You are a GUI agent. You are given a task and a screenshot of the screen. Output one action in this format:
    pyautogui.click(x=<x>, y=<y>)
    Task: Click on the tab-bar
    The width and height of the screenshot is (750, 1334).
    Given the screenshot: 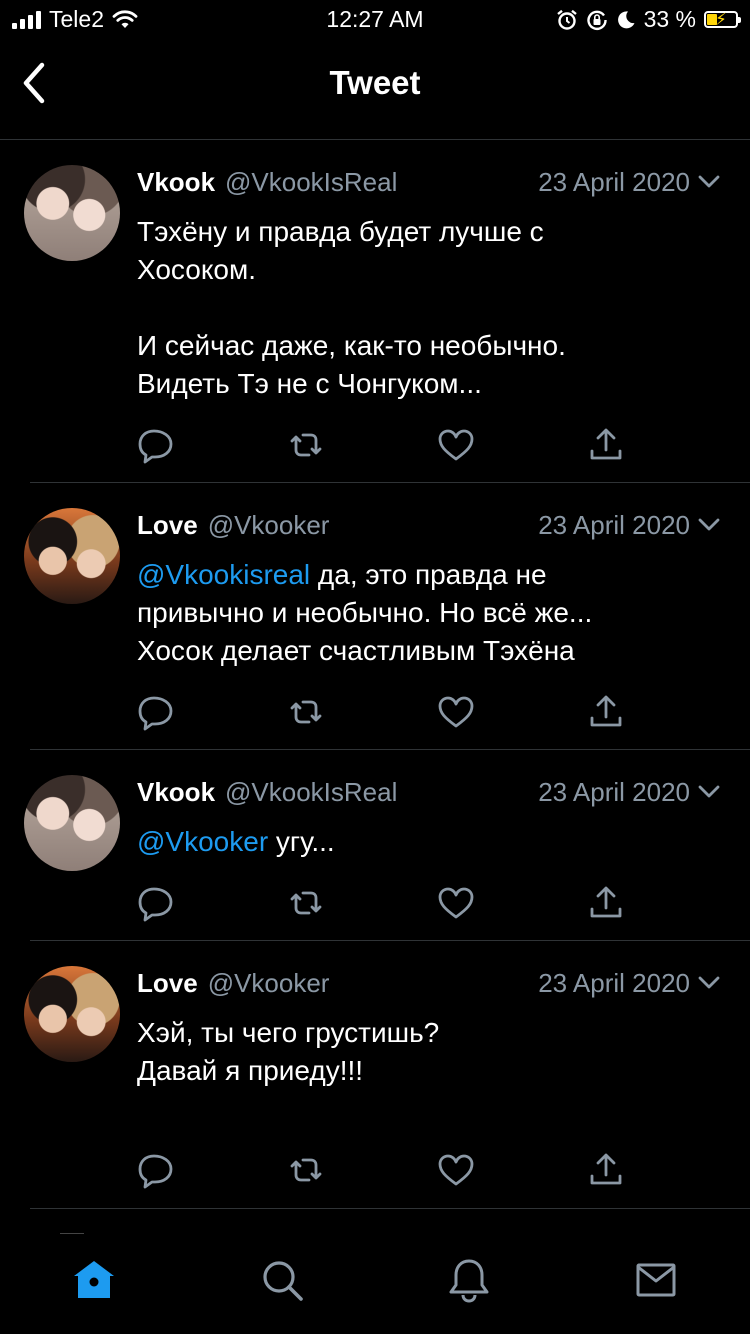 What is the action you would take?
    pyautogui.click(x=375, y=1284)
    